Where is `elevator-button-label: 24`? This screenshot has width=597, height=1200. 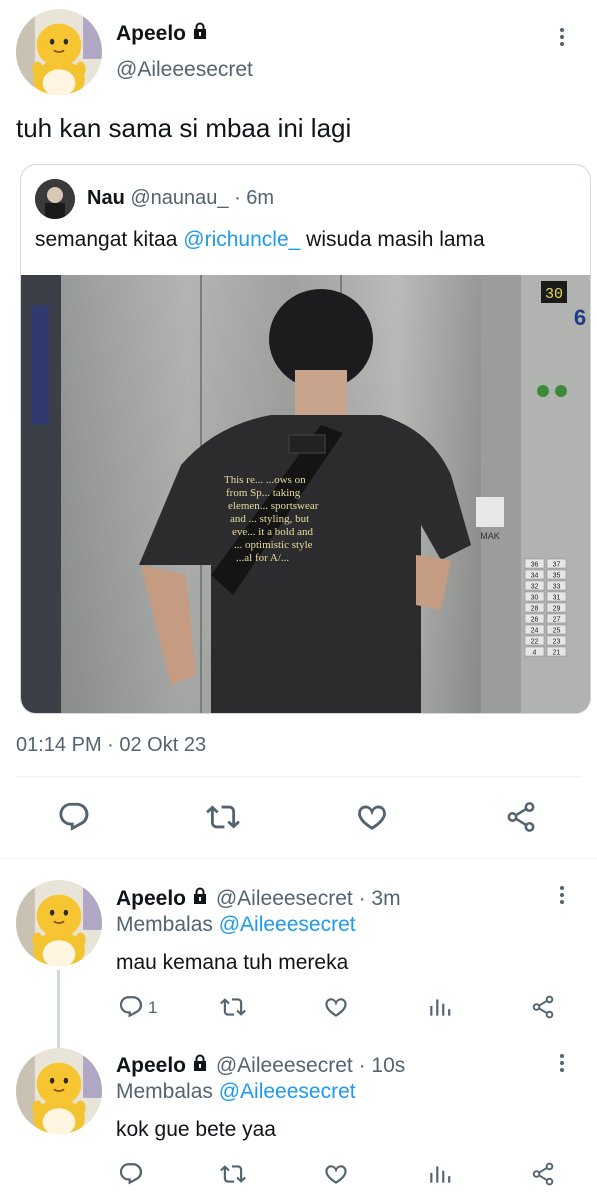
elevator-button-label: 24 is located at coordinates (535, 631).